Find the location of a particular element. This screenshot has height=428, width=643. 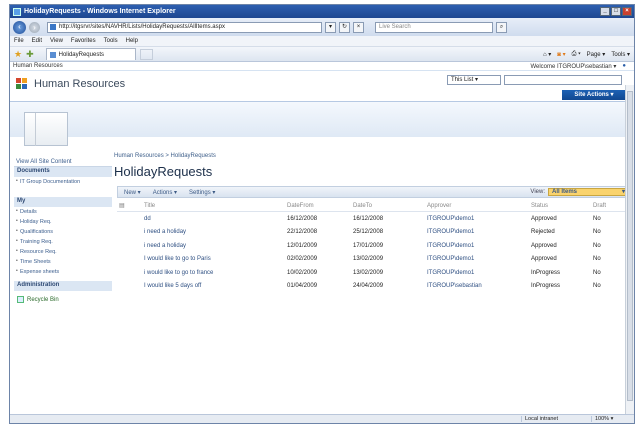

forward-button: › is located at coordinates (34, 27).